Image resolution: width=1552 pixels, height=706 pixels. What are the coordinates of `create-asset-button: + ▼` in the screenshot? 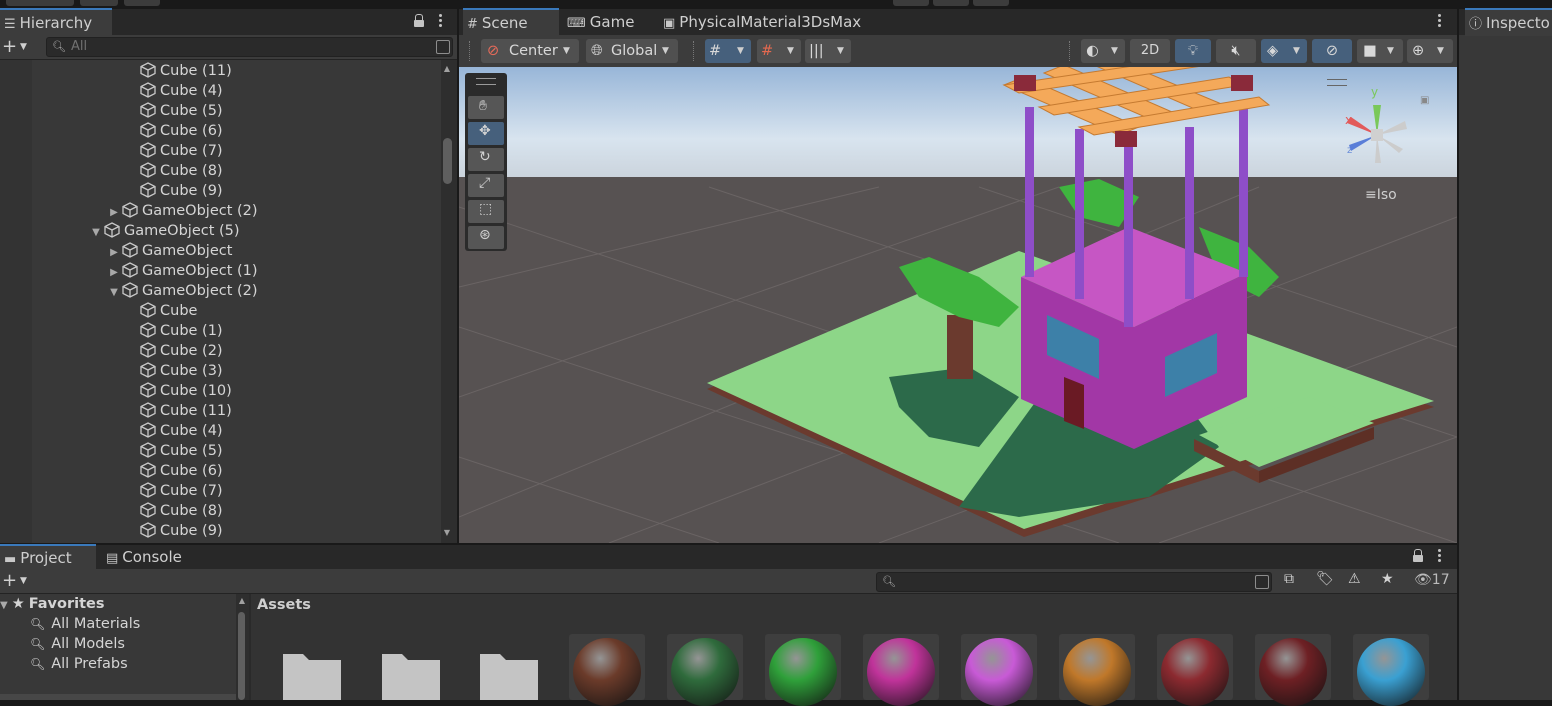 It's located at (17, 581).